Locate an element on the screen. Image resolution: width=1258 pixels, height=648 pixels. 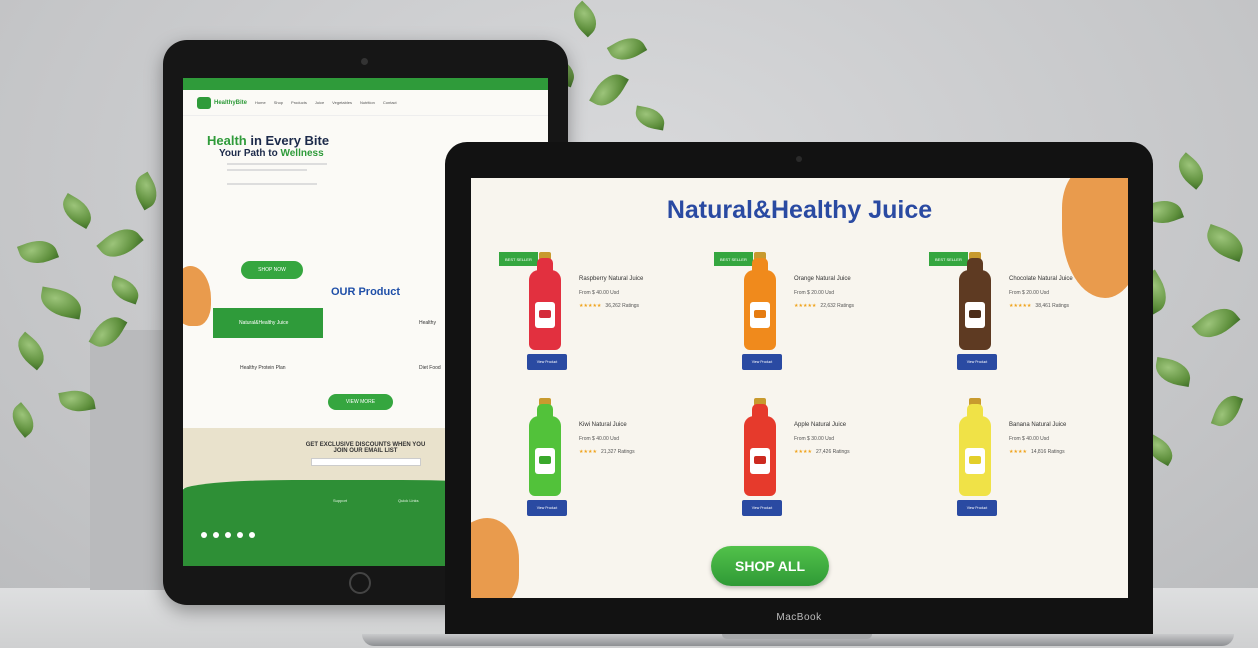
product-name: Chocolate Natural Juice is located at coordinates (1041, 279).